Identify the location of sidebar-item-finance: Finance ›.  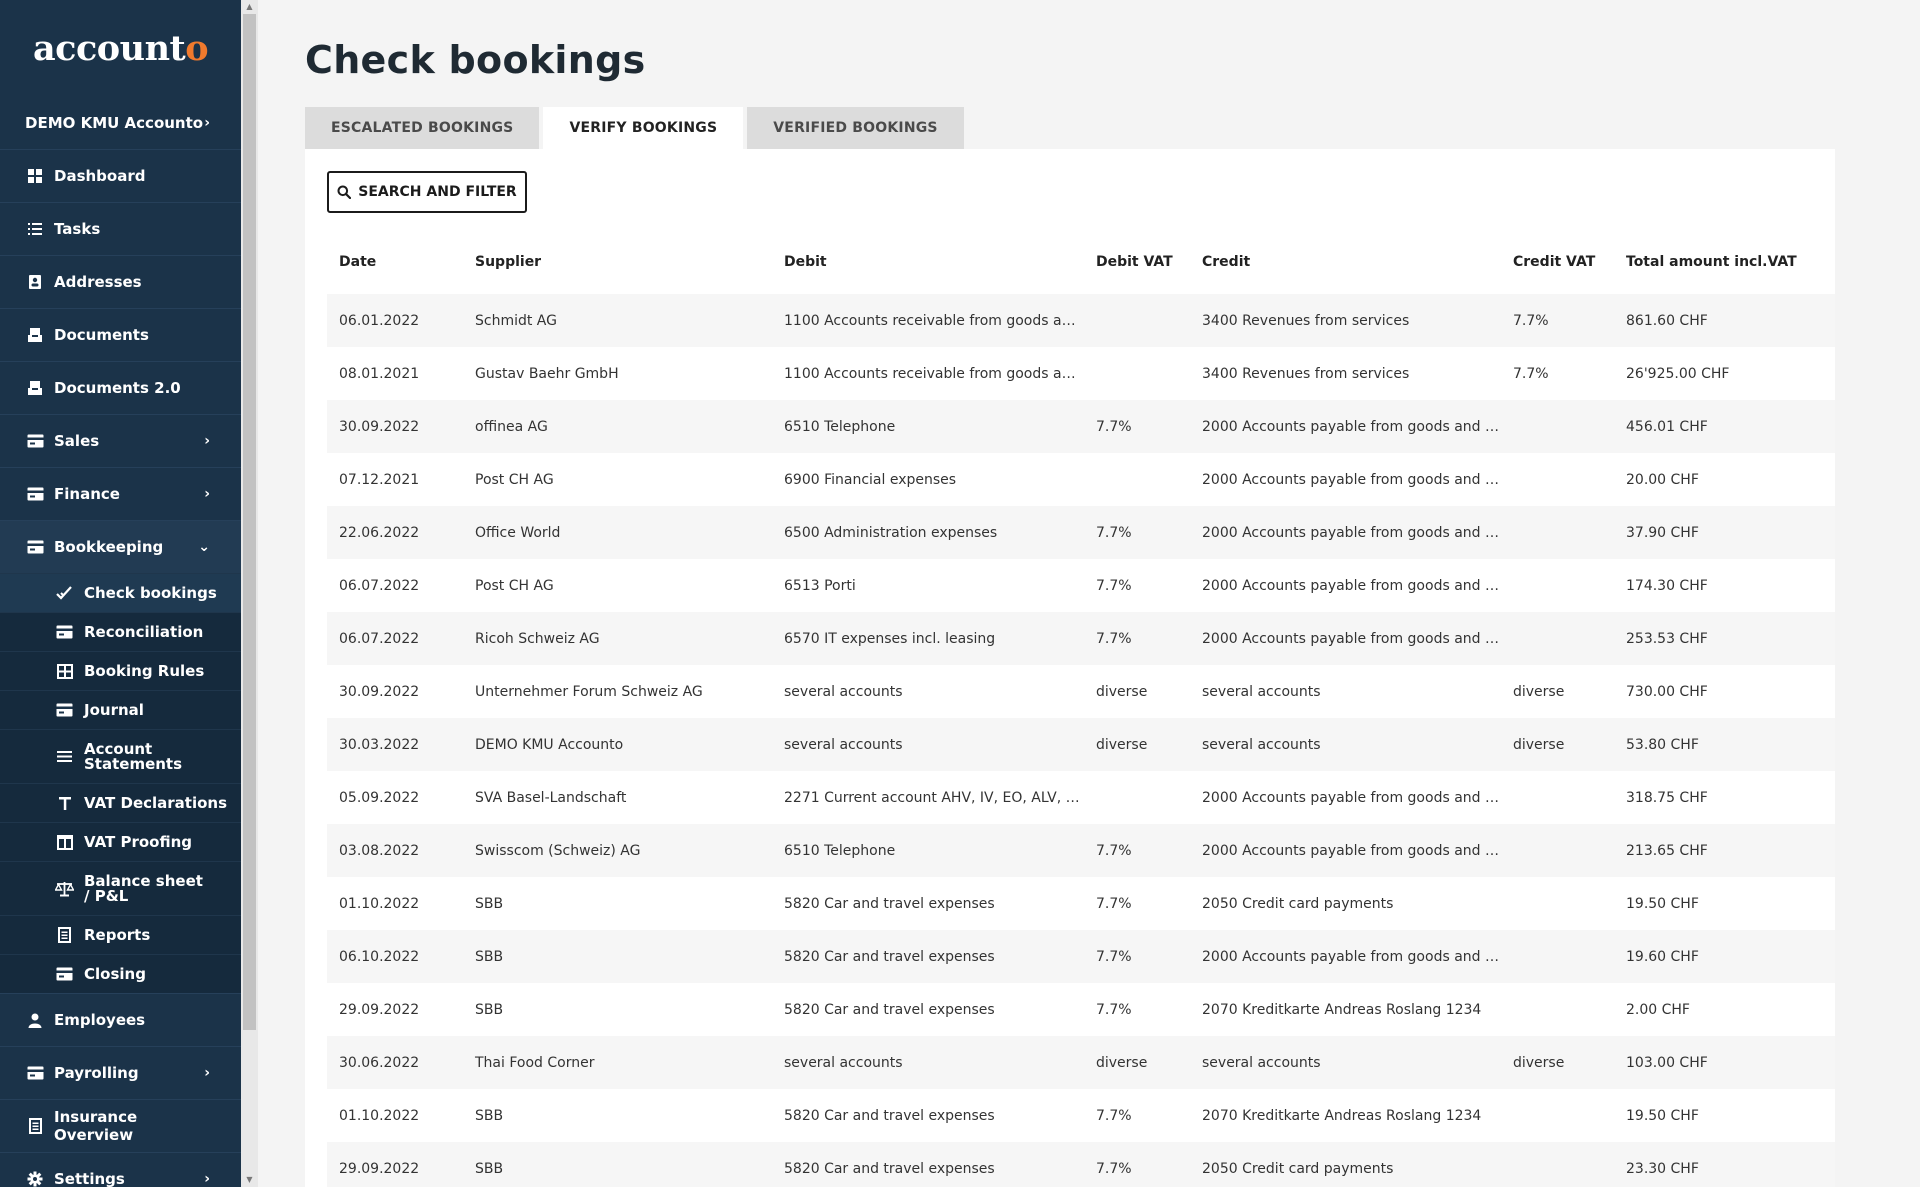
(120, 493).